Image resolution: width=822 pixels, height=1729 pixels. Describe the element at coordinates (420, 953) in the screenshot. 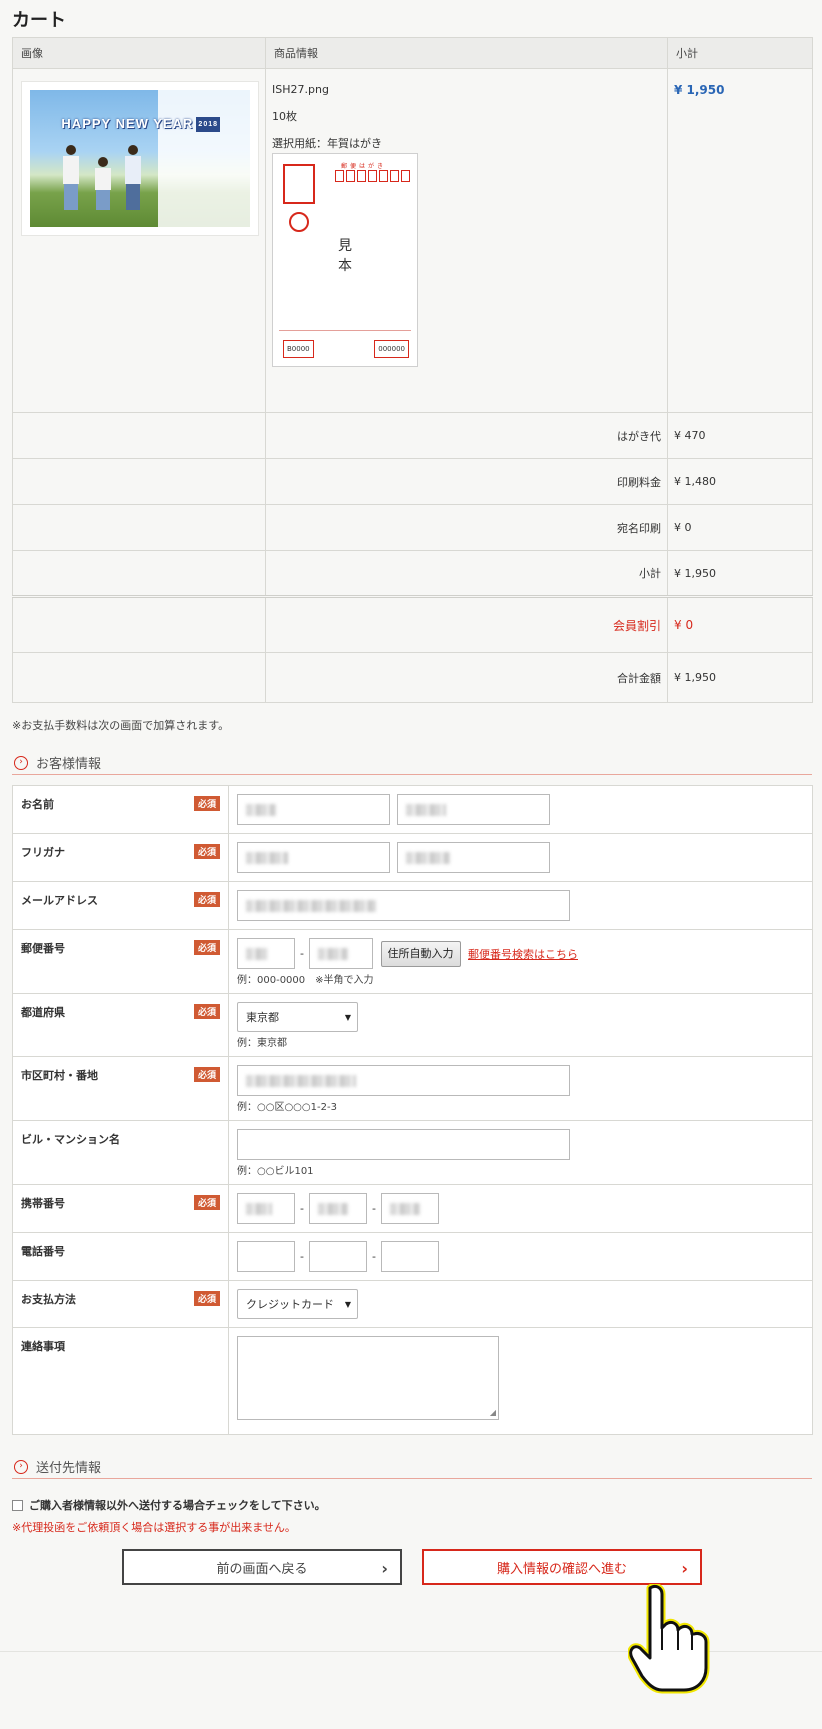

I see `auto-address-button: 住所自動入力` at that location.